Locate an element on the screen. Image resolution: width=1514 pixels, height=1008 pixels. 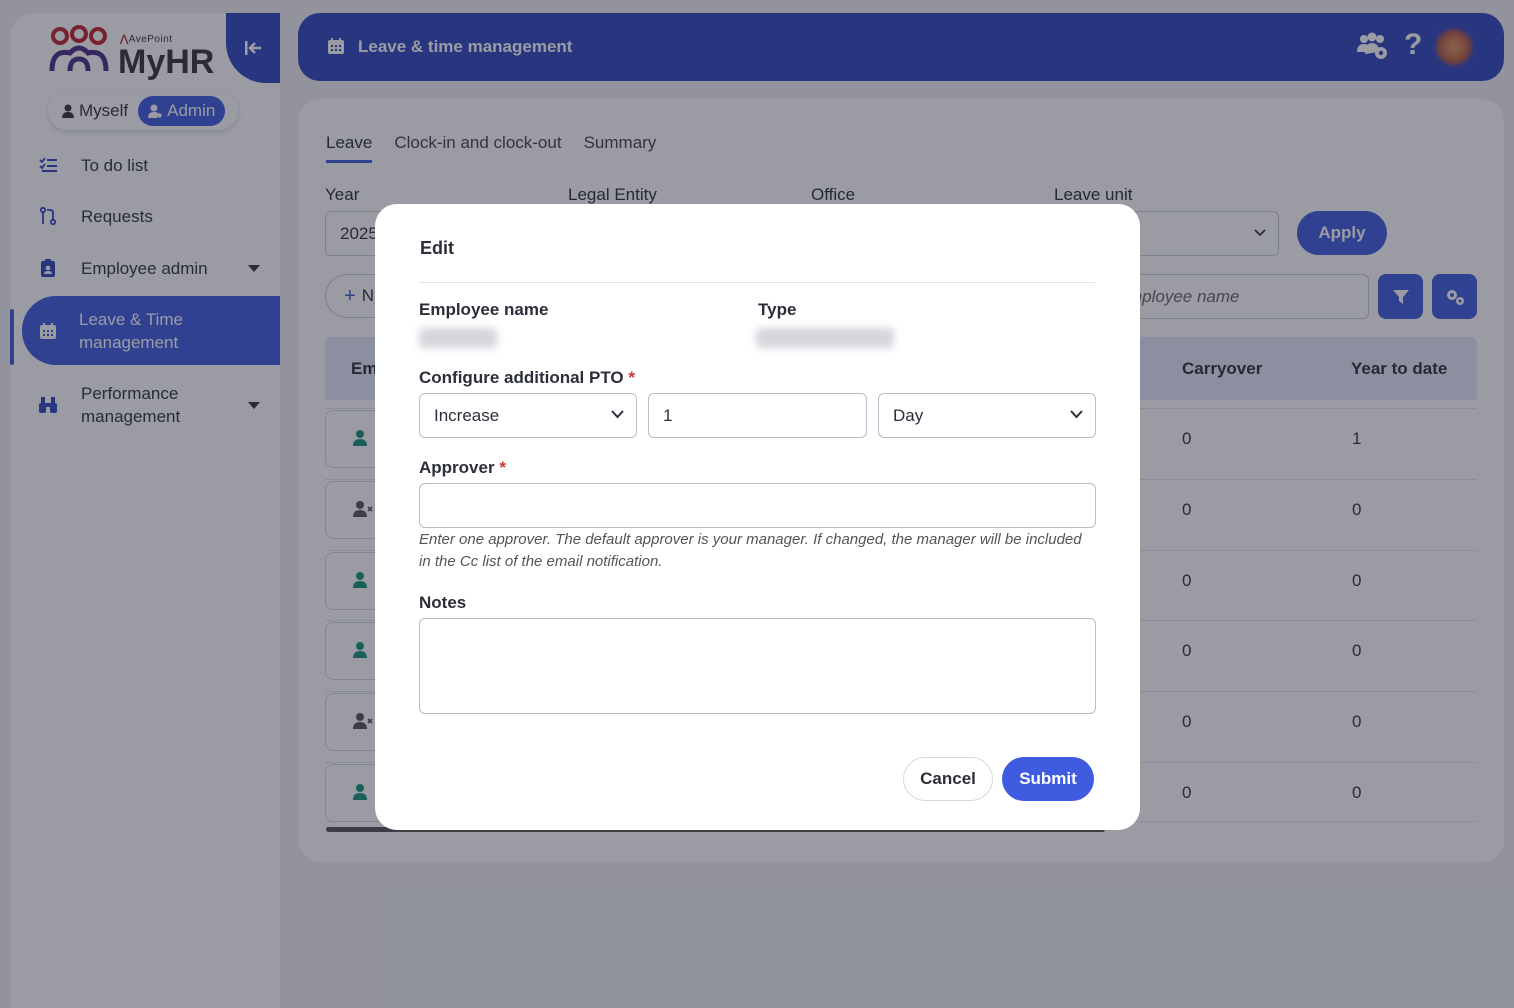
approver-label: Approver * is located at coordinates (462, 468).